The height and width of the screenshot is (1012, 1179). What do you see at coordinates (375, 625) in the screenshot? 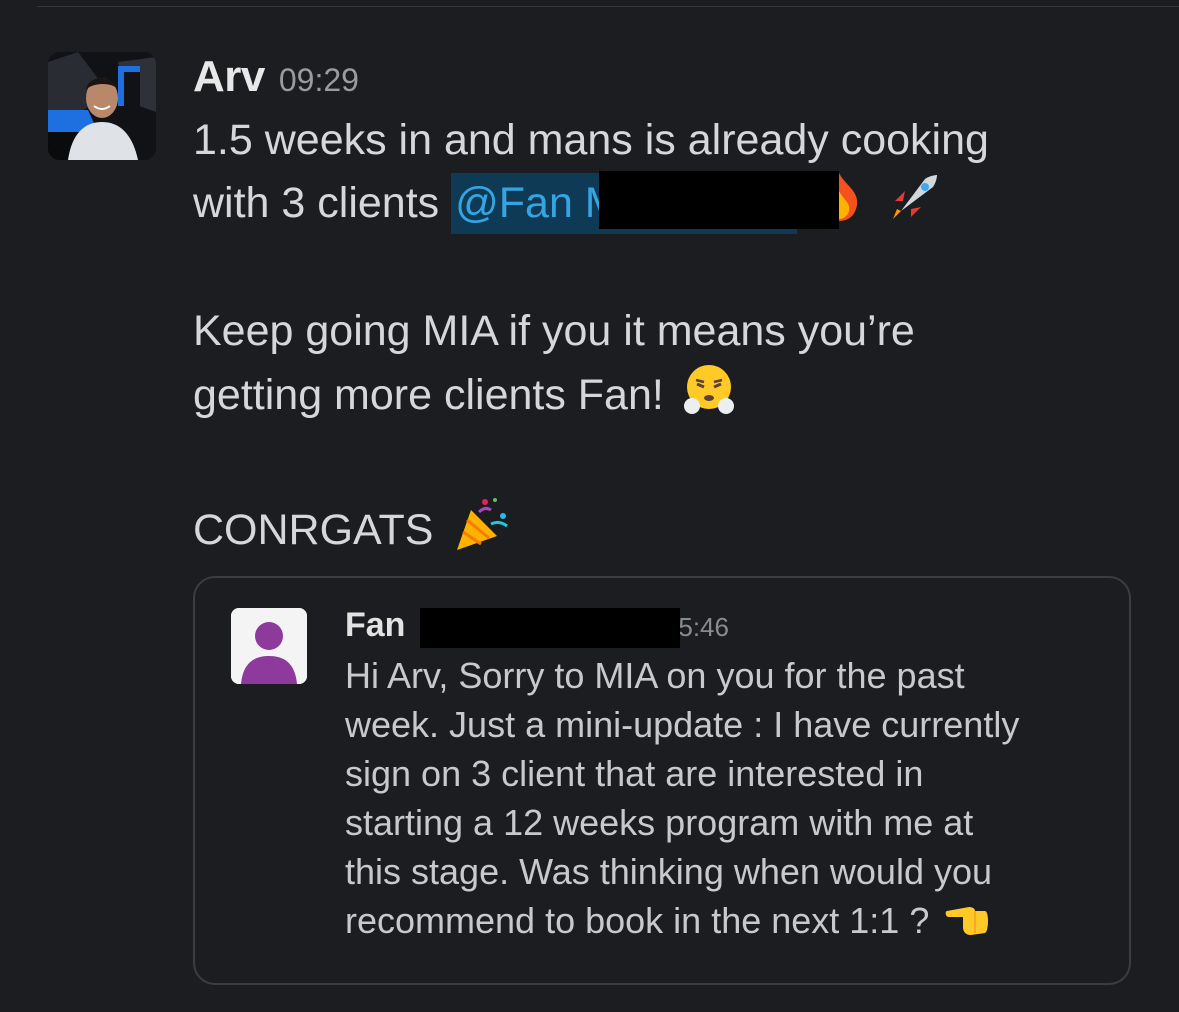
I see `quoted-author-name: Fan` at bounding box center [375, 625].